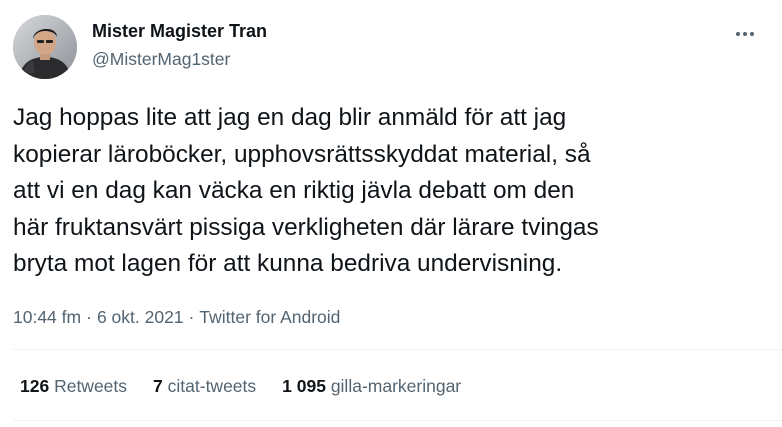 This screenshot has height=427, width=782. I want to click on author-display-name: Mister Magister Tran, so click(179, 31).